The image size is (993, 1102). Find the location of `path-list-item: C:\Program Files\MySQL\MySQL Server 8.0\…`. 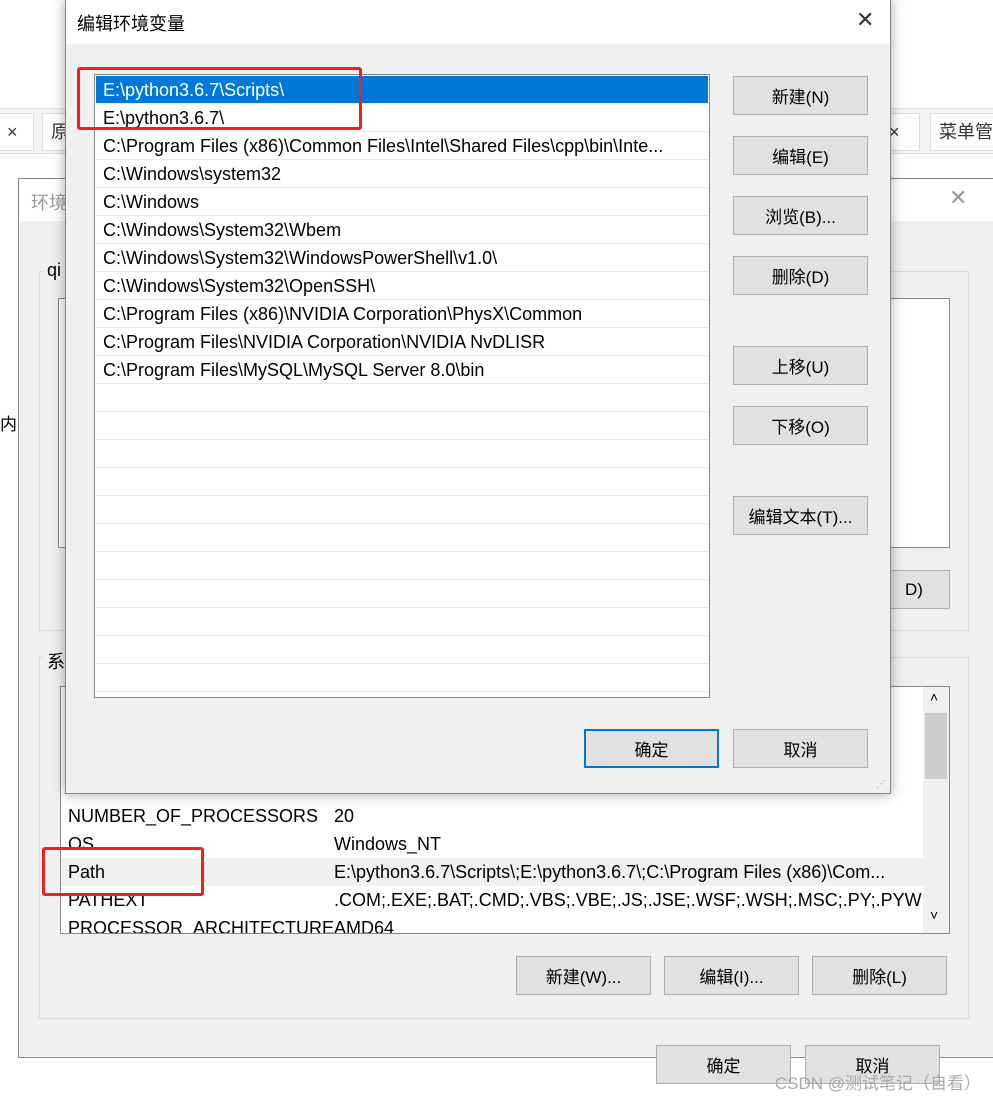

path-list-item: C:\Program Files\MySQL\MySQL Server 8.0\… is located at coordinates (402, 370).